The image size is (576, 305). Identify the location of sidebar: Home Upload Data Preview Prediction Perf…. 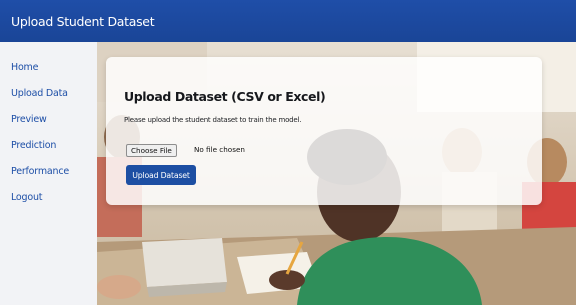
(48, 173).